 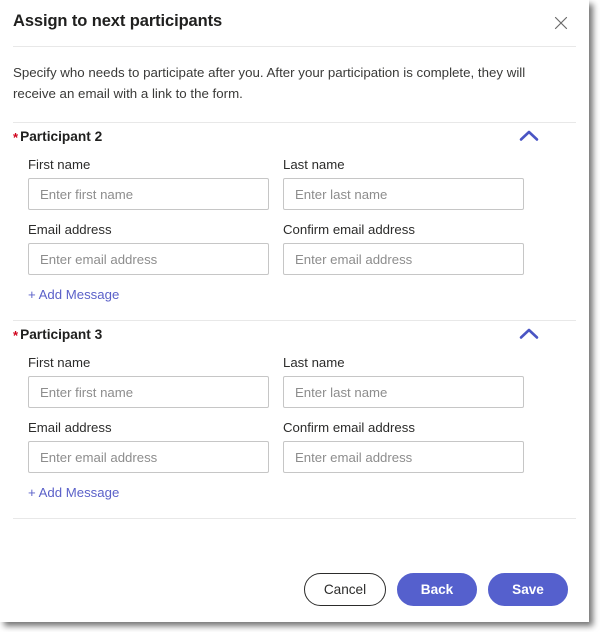 What do you see at coordinates (294, 589) in the screenshot?
I see `dialog-footer: Cancel Back Save` at bounding box center [294, 589].